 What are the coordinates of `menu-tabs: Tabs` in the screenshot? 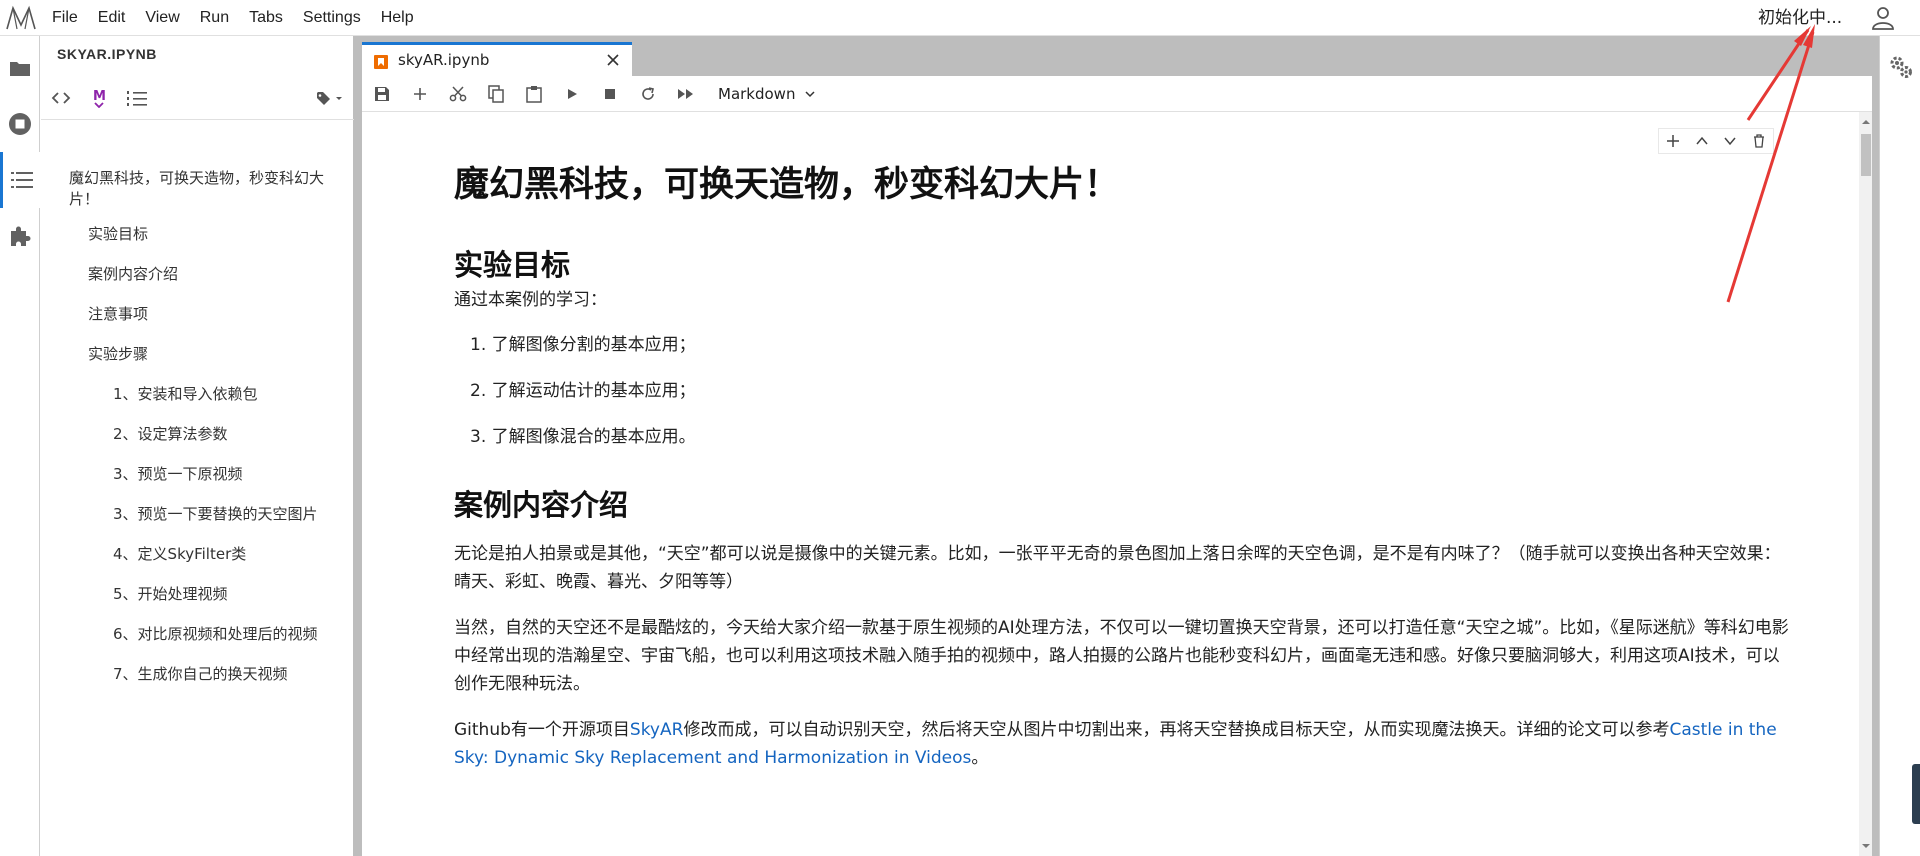 It's located at (266, 18).